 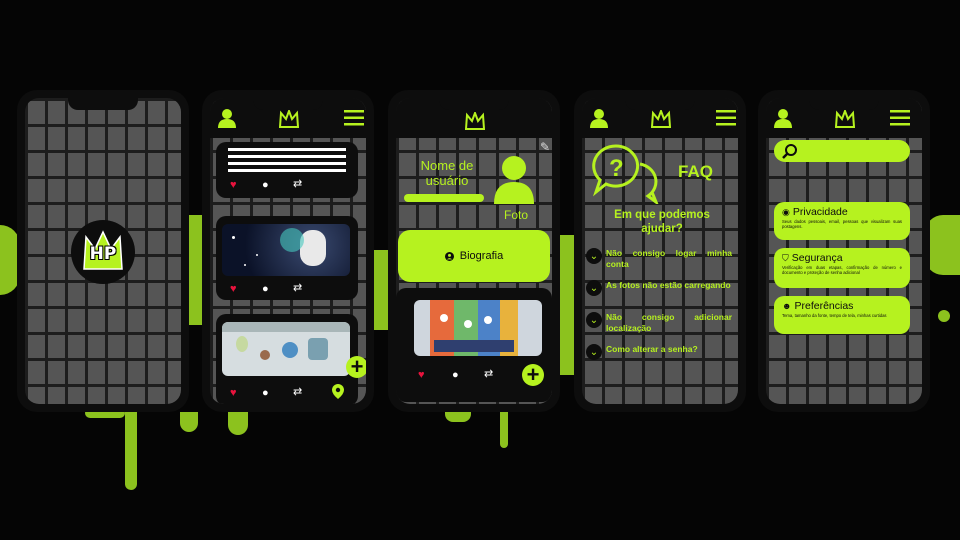 I want to click on settings-card-title: Privacidade, so click(x=820, y=212).